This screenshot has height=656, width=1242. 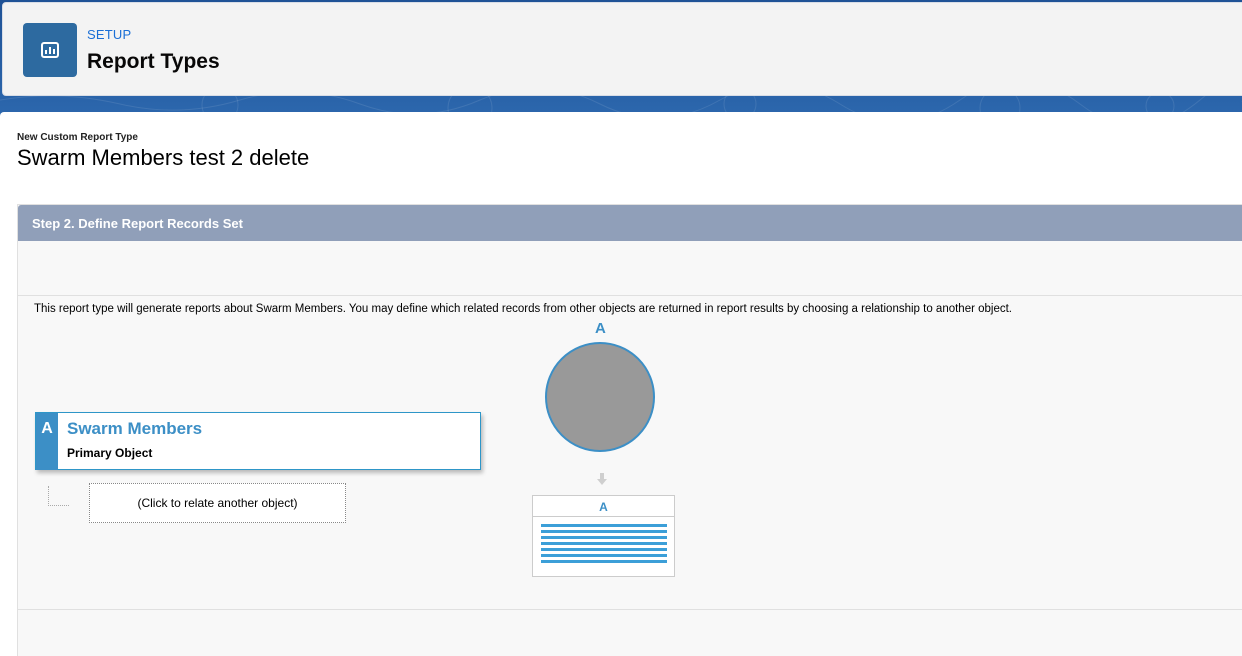 I want to click on page-title: Report Types, so click(x=153, y=61).